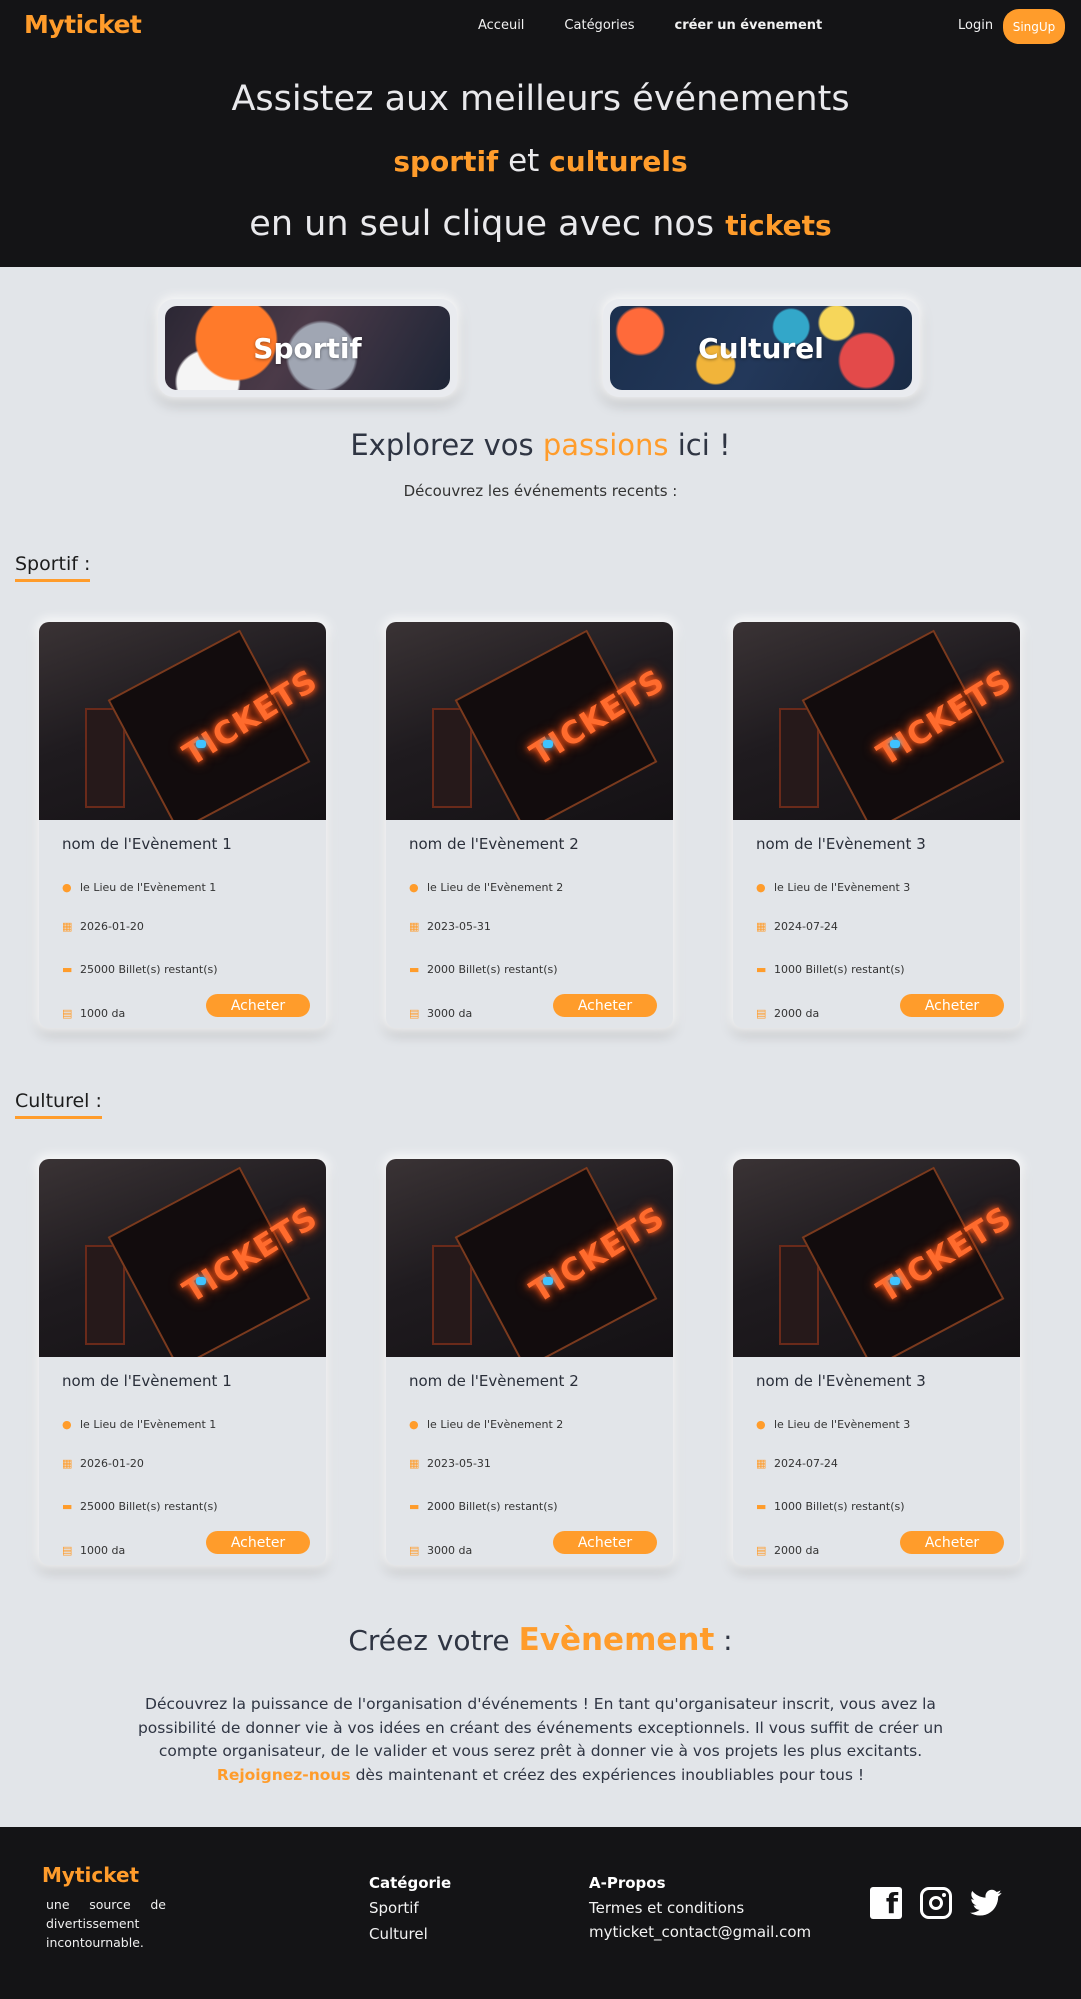 The height and width of the screenshot is (1999, 1081). What do you see at coordinates (112, 926) in the screenshot?
I see `card-date: 2026-01-20` at bounding box center [112, 926].